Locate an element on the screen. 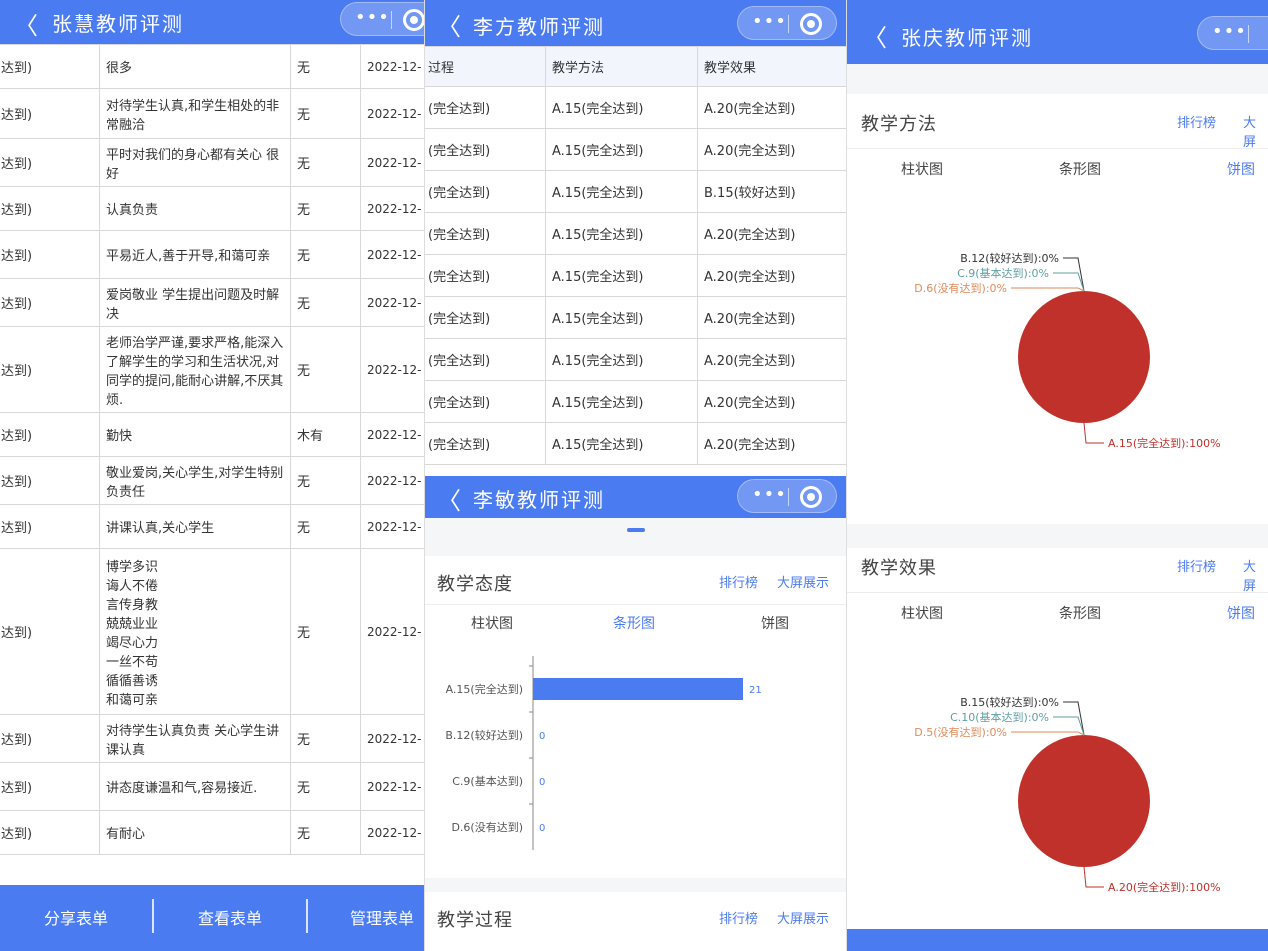  chart-tabs: 柱状图 条形图 饼图 is located at coordinates (635, 622).